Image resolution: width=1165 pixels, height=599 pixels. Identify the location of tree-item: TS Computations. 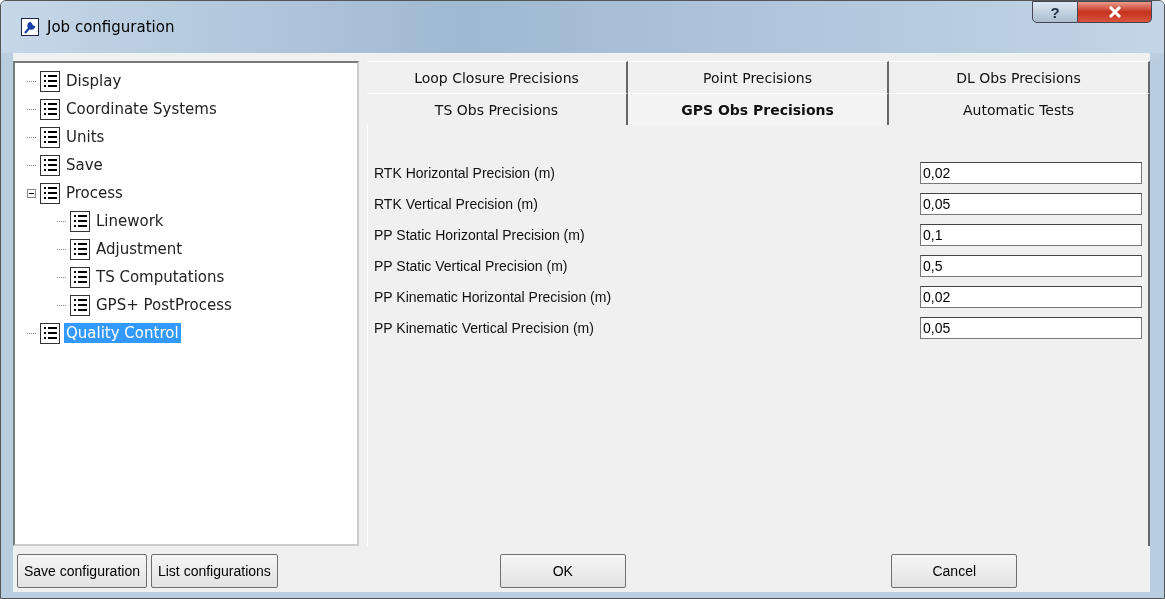
(160, 277).